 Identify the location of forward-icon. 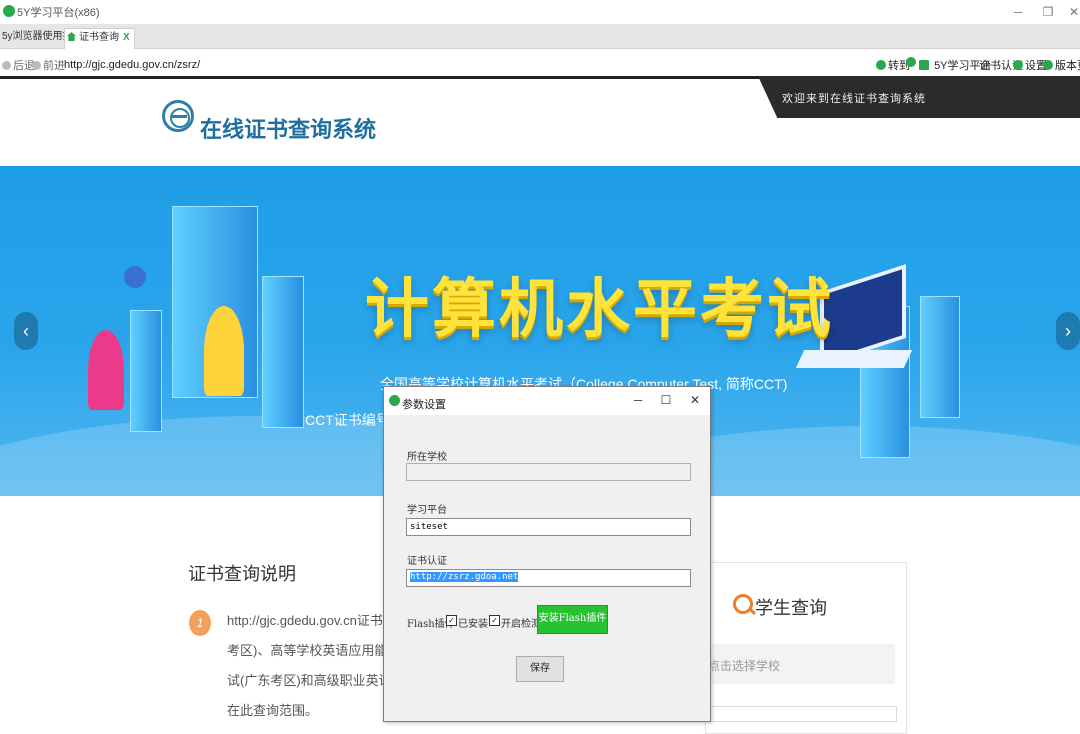
(36, 65).